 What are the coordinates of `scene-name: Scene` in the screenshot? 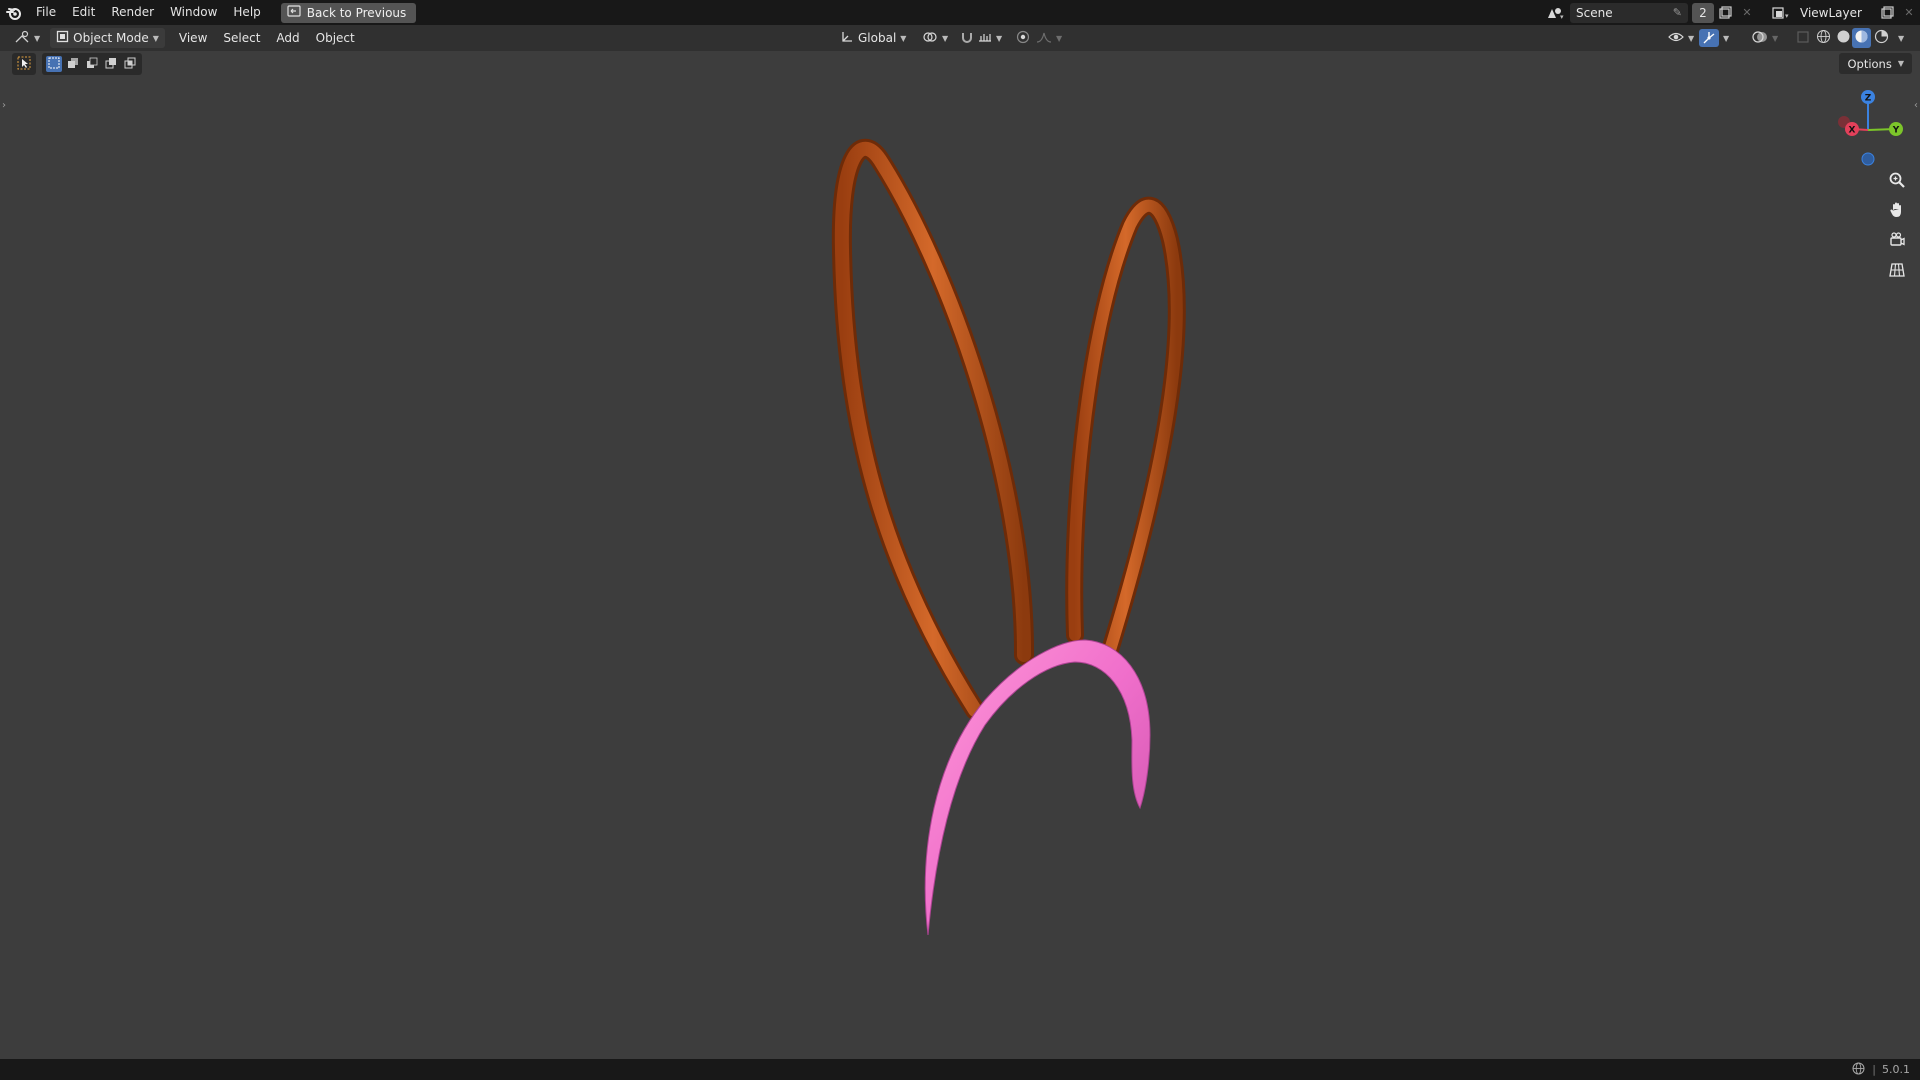 It's located at (1594, 12).